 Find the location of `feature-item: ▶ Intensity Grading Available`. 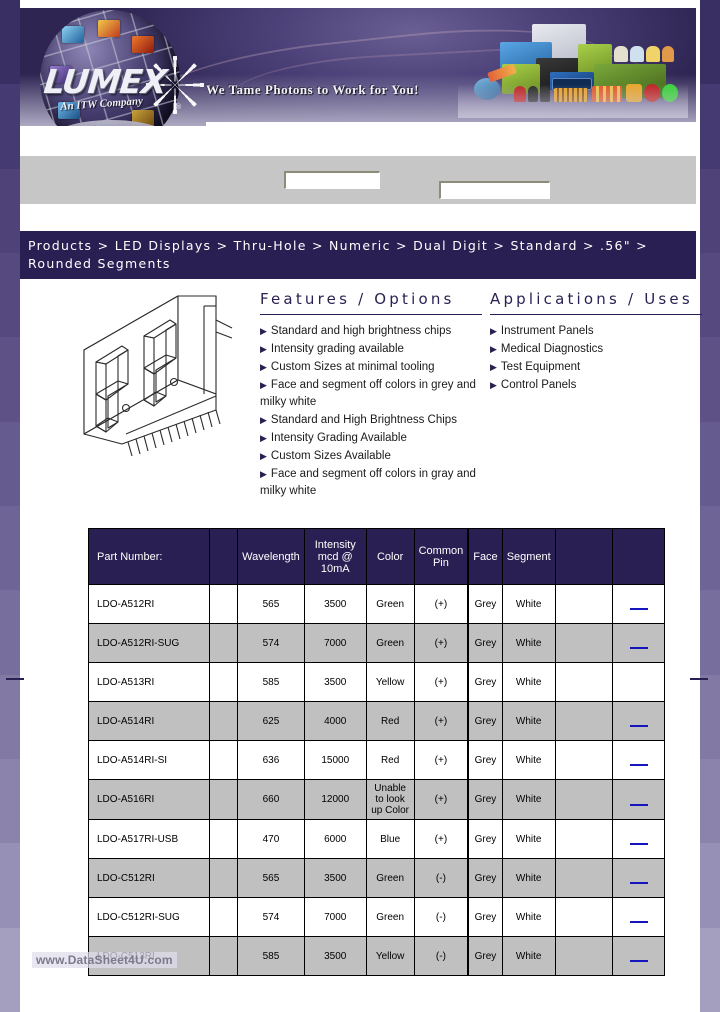

feature-item: ▶ Intensity Grading Available is located at coordinates (371, 438).